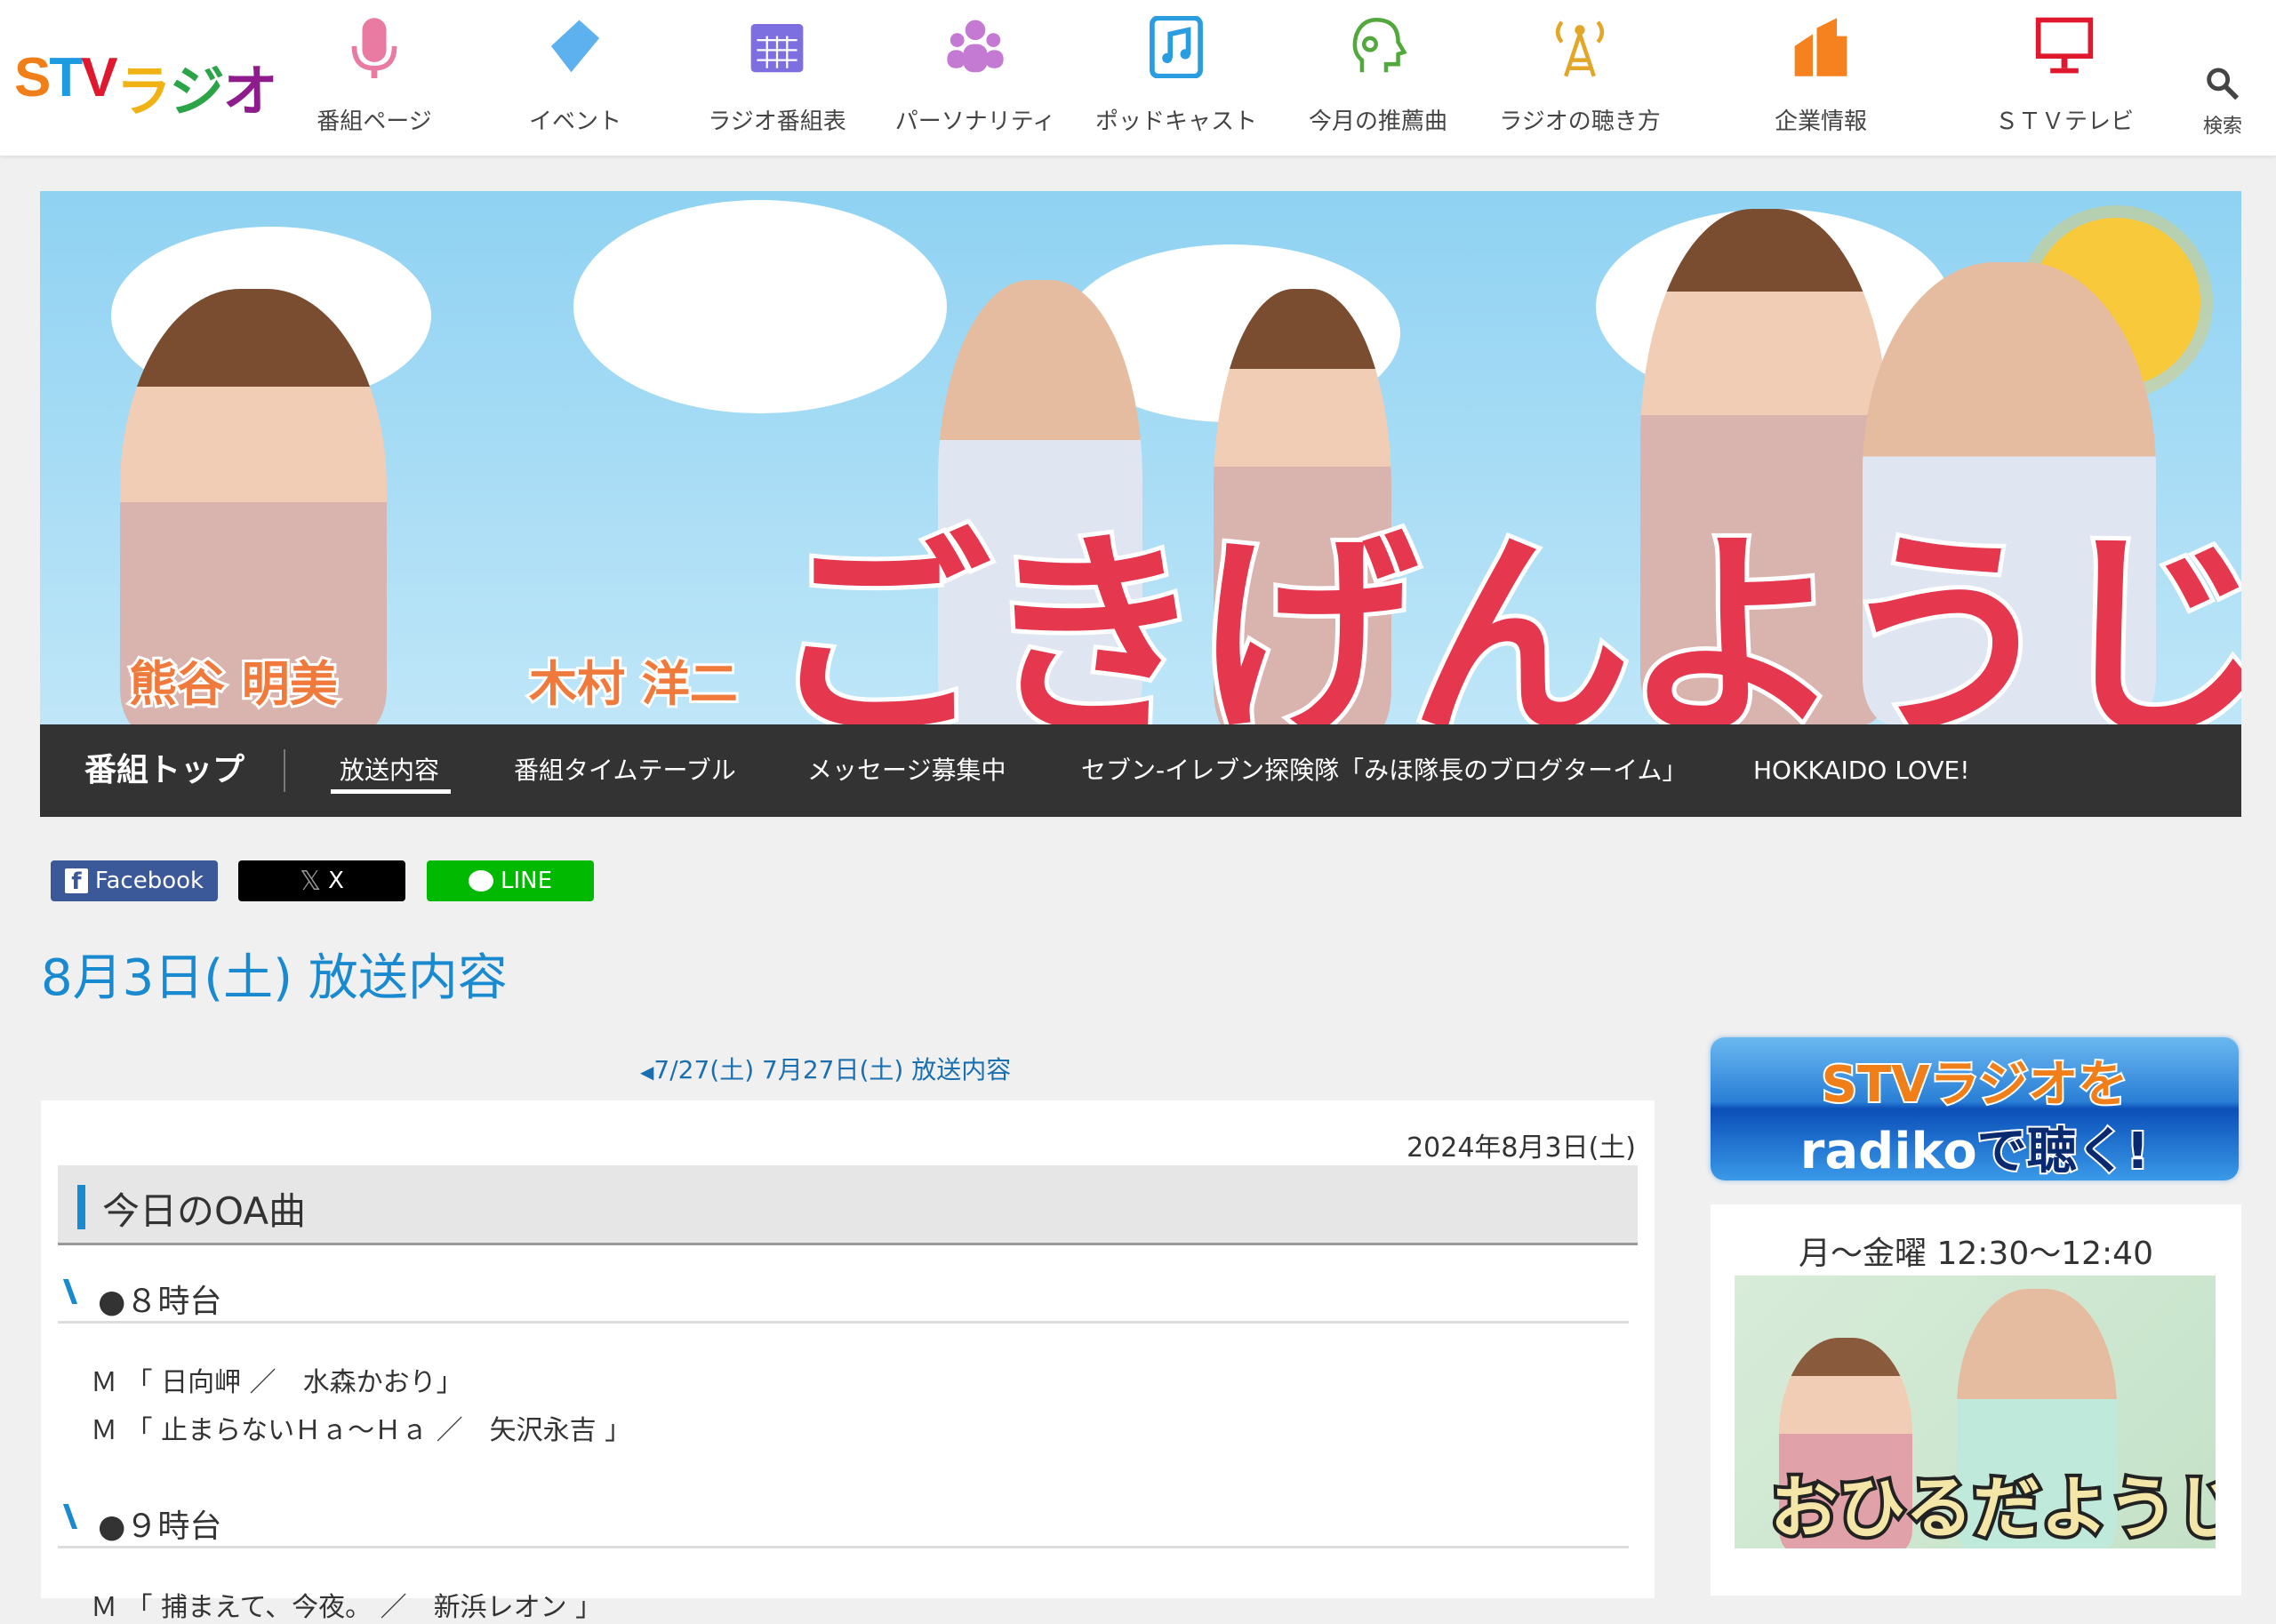  What do you see at coordinates (164, 770) in the screenshot?
I see `program-top-link: 番組トップ` at bounding box center [164, 770].